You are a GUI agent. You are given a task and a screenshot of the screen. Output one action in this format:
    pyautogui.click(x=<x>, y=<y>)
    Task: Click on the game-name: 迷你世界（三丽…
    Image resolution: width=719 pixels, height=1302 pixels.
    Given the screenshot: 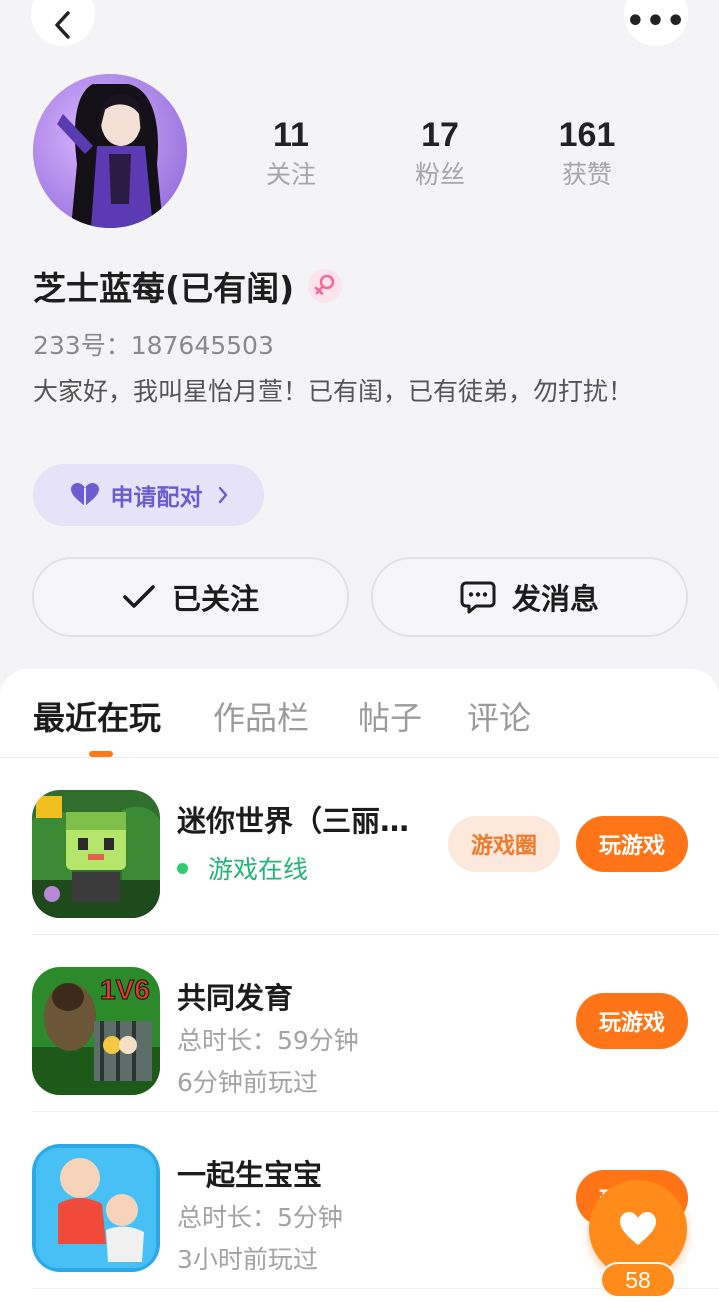 What is the action you would take?
    pyautogui.click(x=293, y=821)
    